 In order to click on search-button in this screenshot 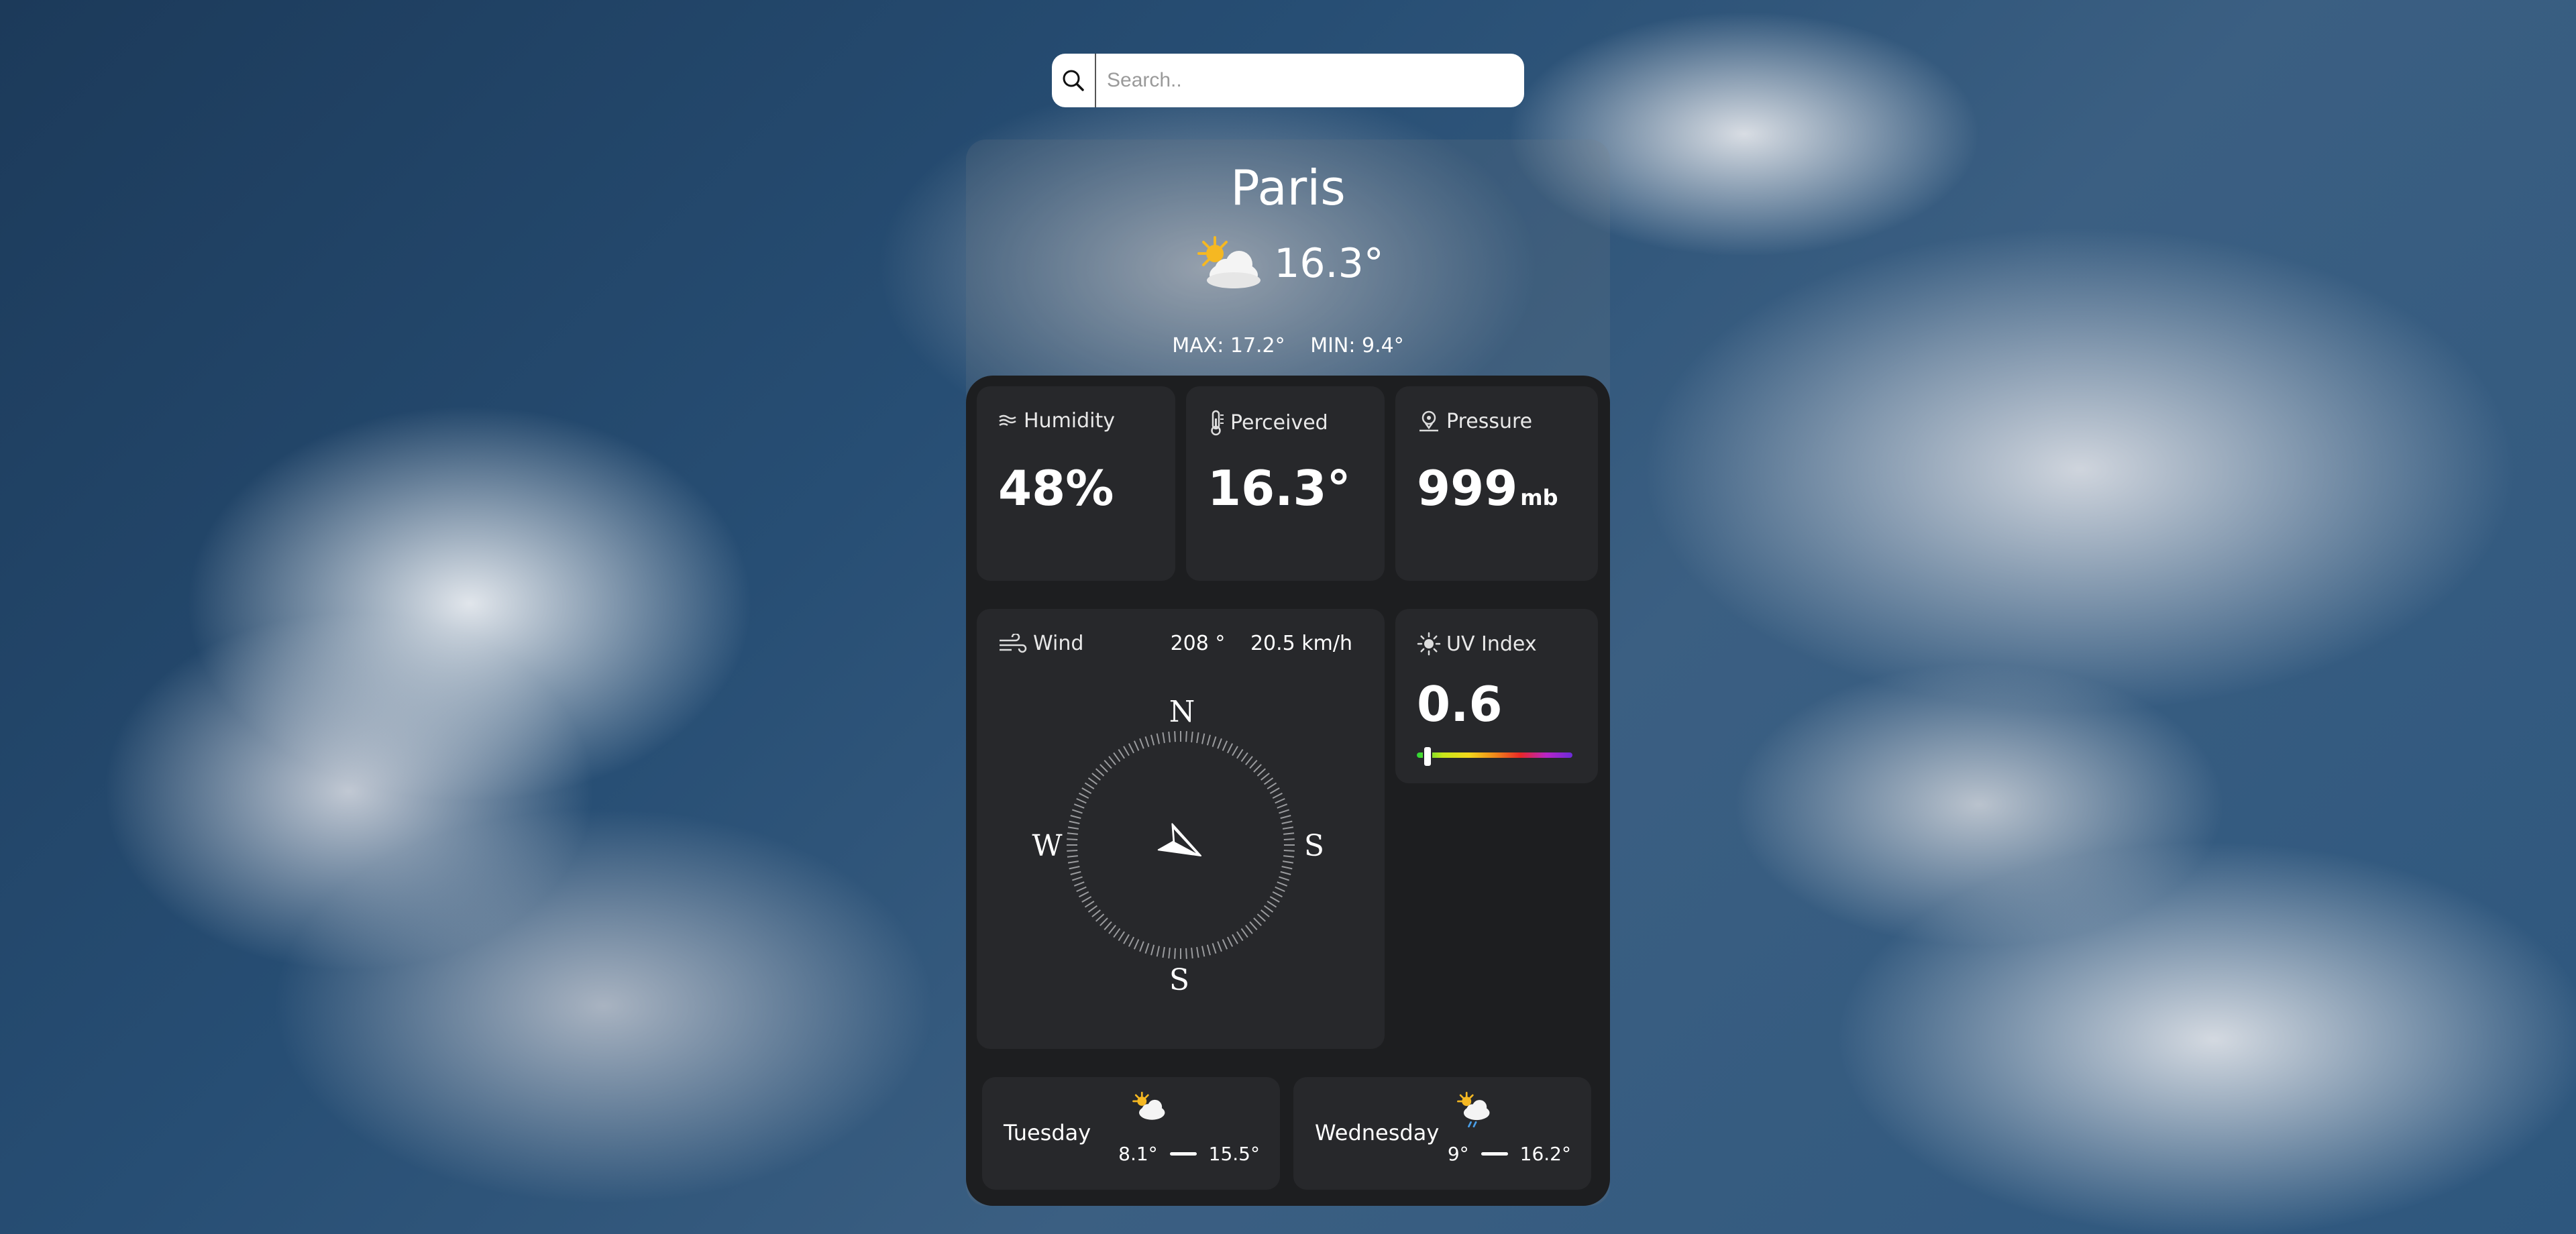, I will do `click(1074, 80)`.